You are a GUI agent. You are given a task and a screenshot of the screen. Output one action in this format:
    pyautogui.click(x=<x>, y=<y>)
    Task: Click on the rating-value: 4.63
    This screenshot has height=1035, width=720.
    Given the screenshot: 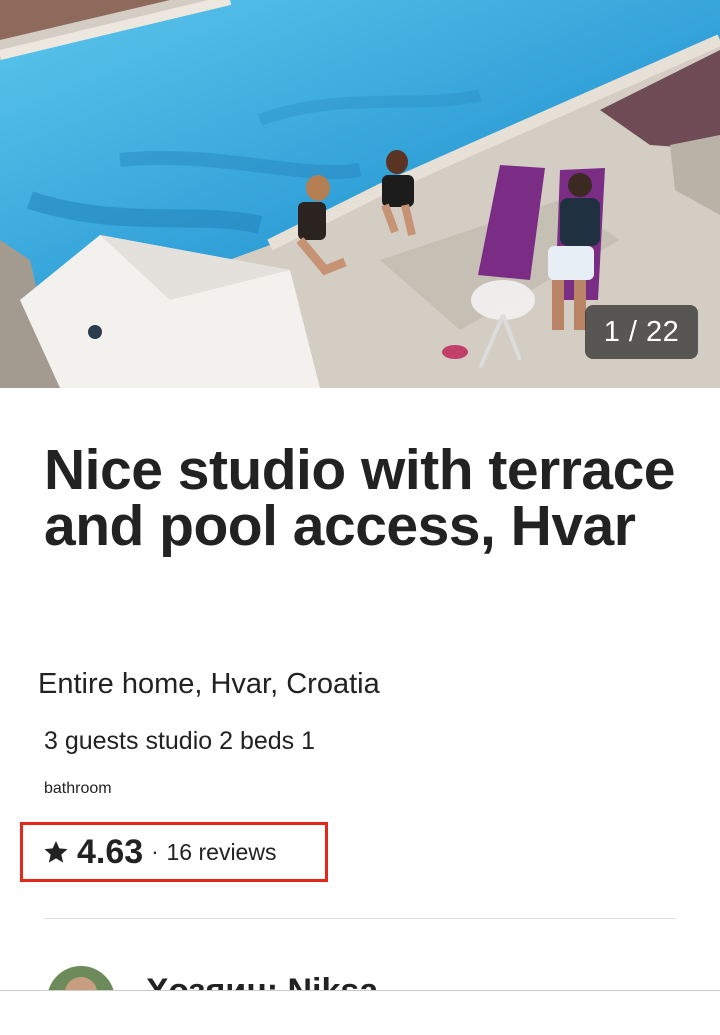 What is the action you would take?
    pyautogui.click(x=110, y=851)
    